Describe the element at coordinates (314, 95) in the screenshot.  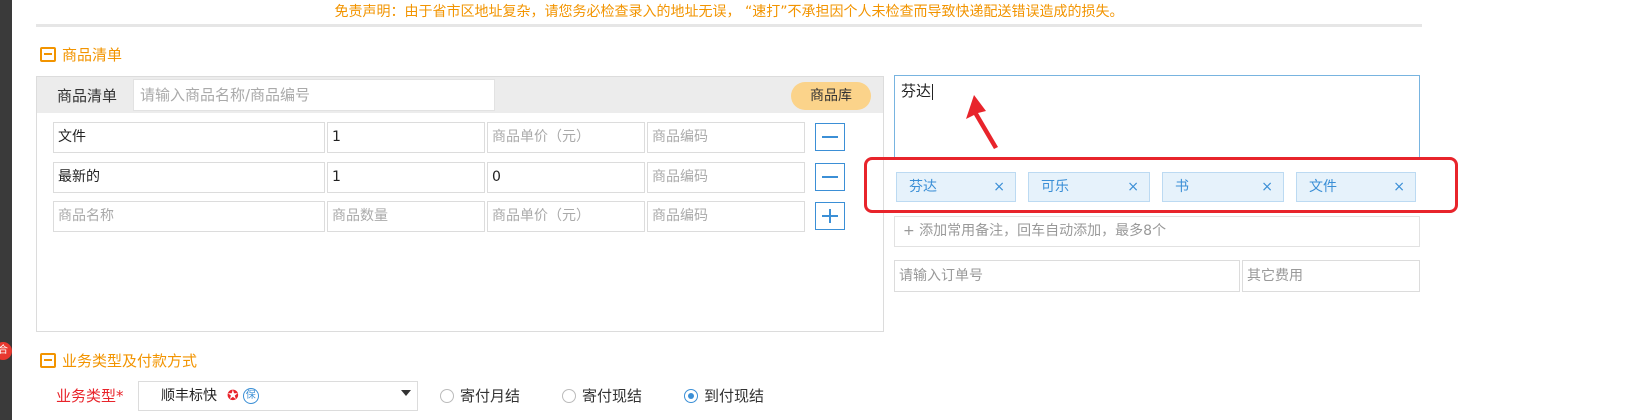
I see `goods-search-input` at that location.